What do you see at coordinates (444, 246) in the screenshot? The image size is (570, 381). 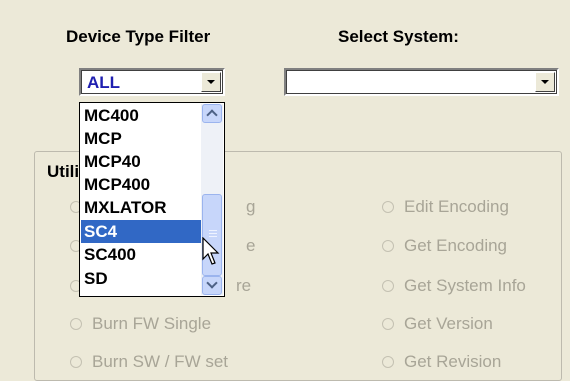 I see `radio-get-encoding: Get Encoding` at bounding box center [444, 246].